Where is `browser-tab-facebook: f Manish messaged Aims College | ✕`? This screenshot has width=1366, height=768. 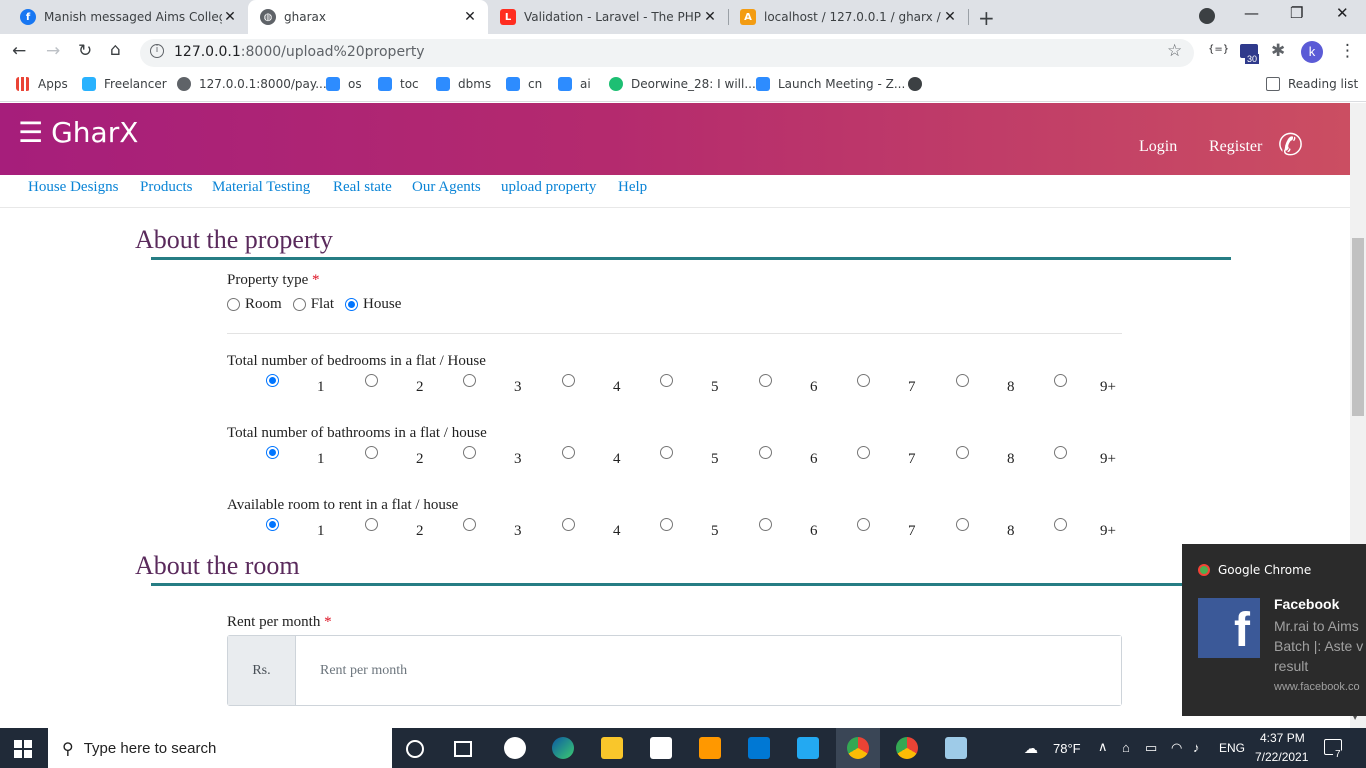
browser-tab-facebook: f Manish messaged Aims College | ✕ is located at coordinates (128, 17).